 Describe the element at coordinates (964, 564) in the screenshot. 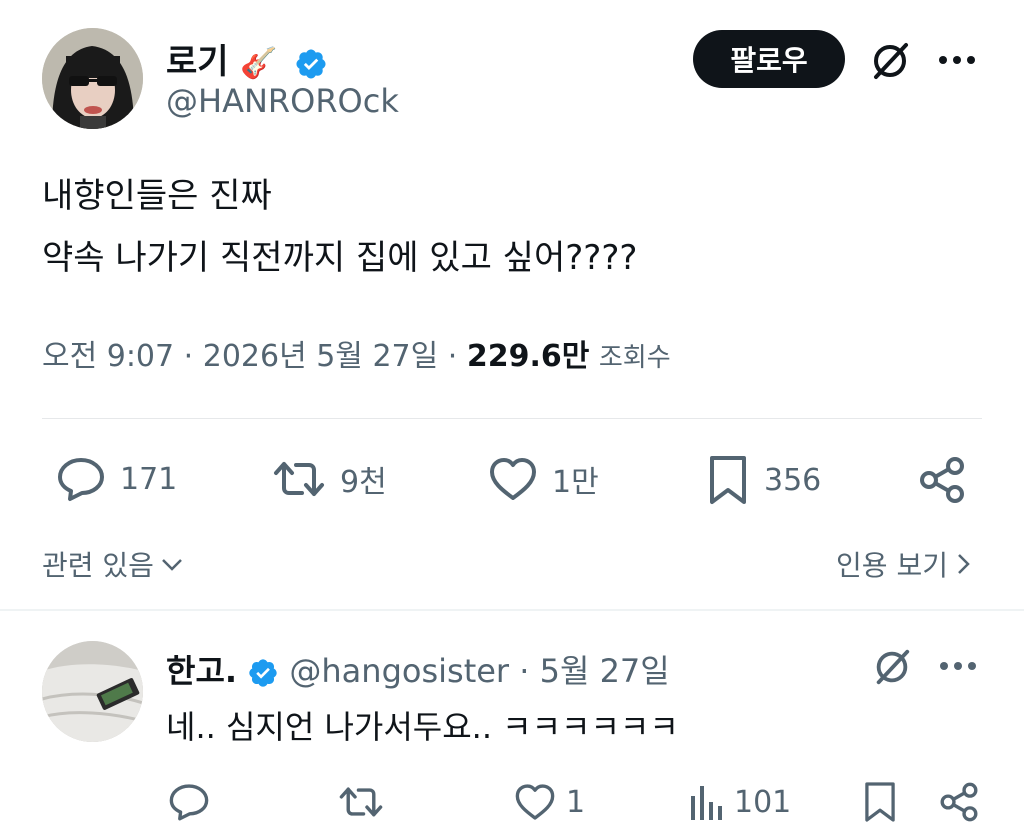

I see `chevron-right-icon` at that location.